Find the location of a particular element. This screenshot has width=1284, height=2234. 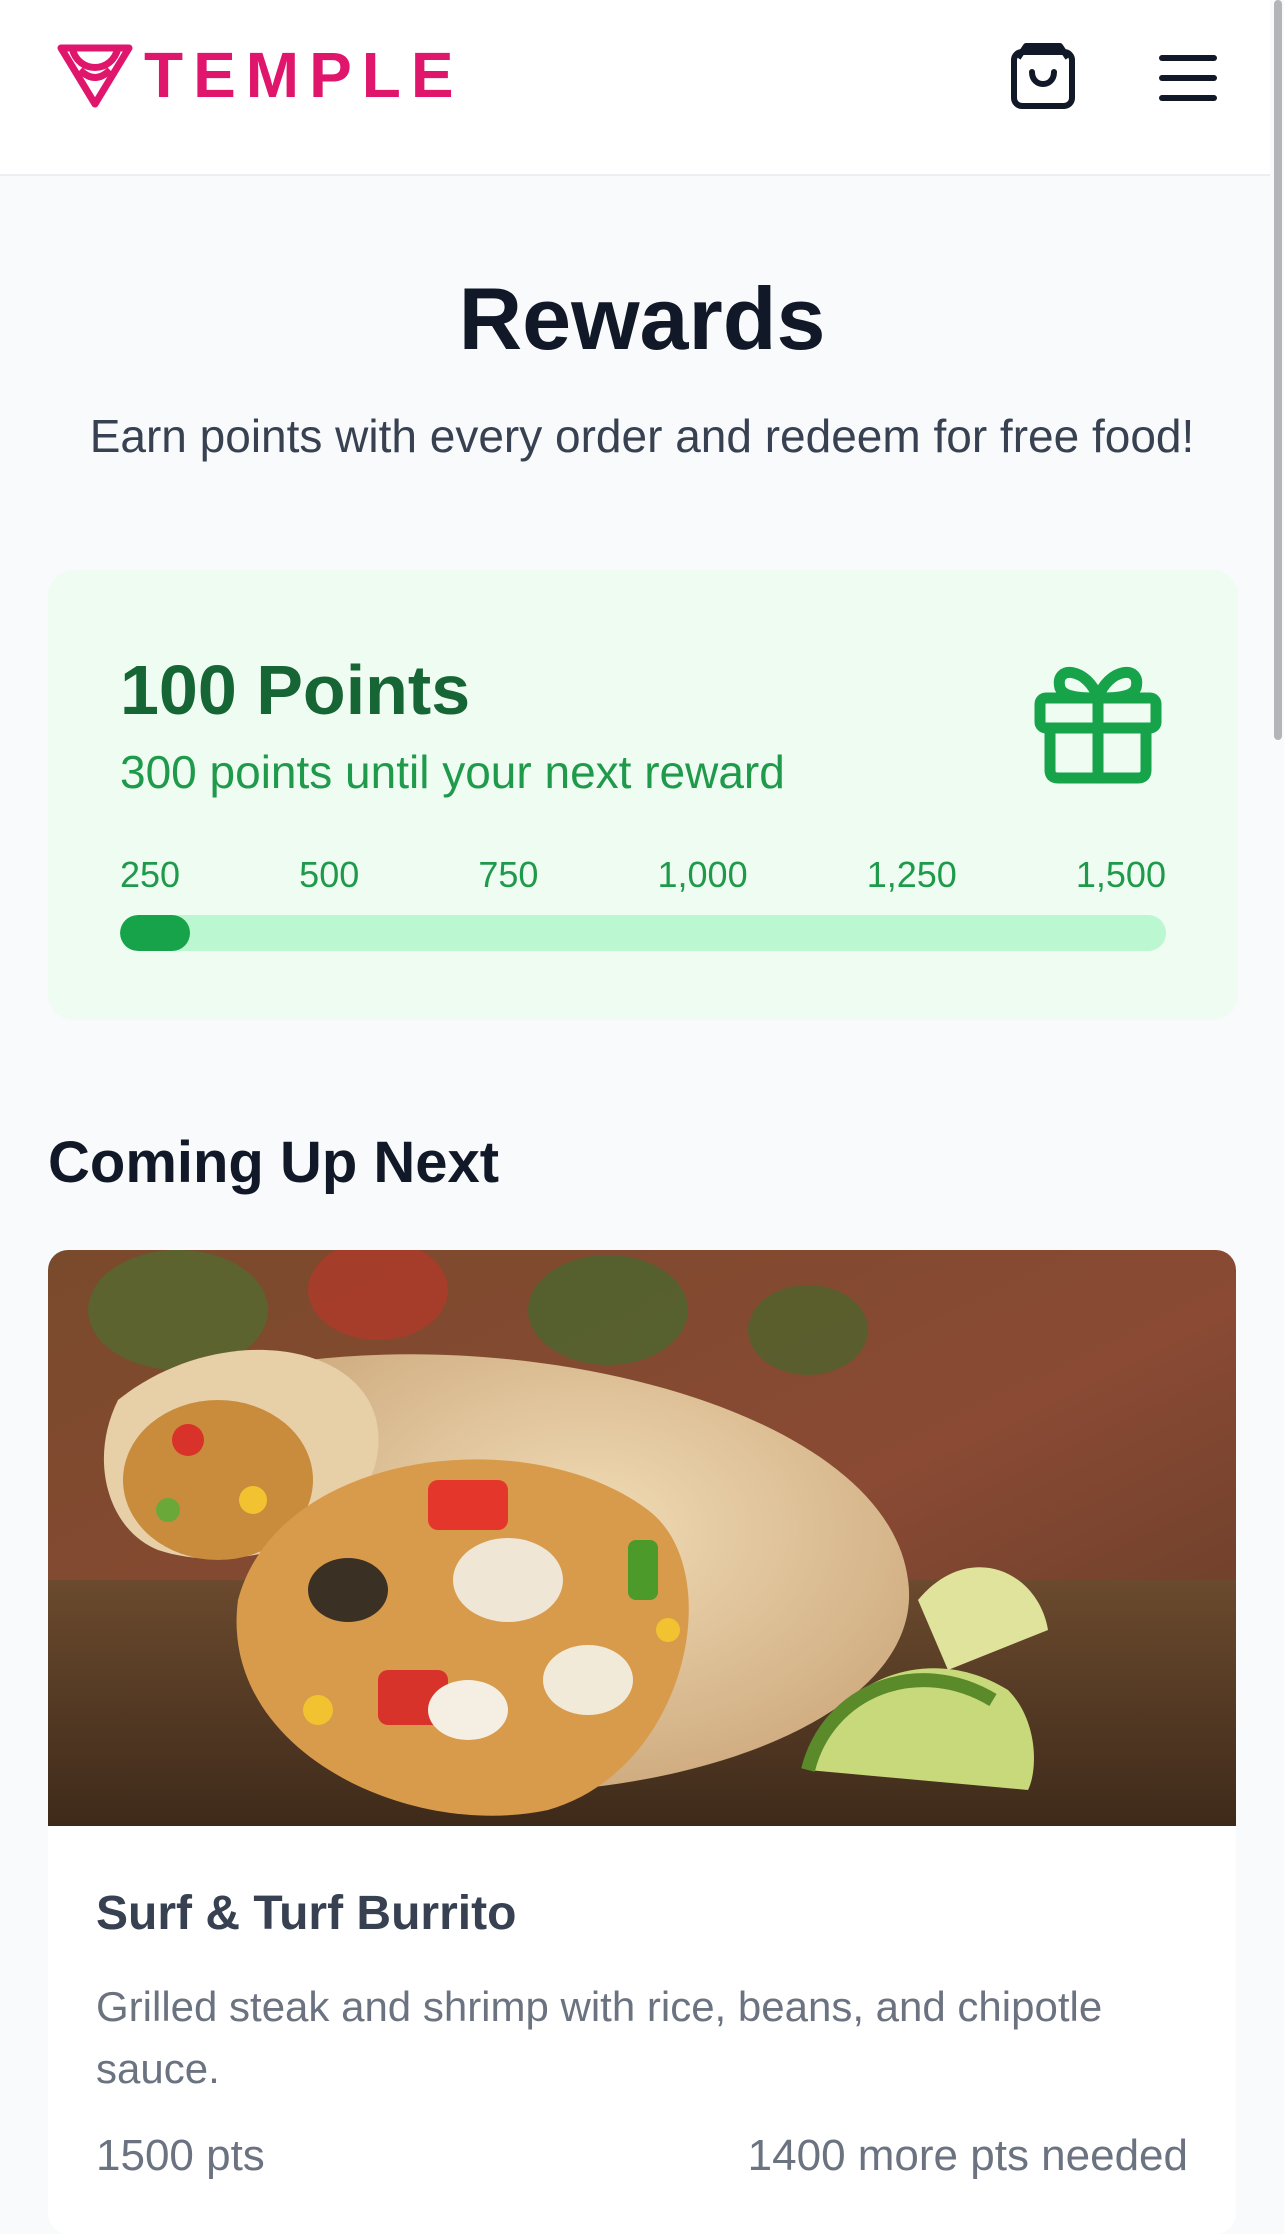

brand-logo: TEMPLE is located at coordinates (260, 75).